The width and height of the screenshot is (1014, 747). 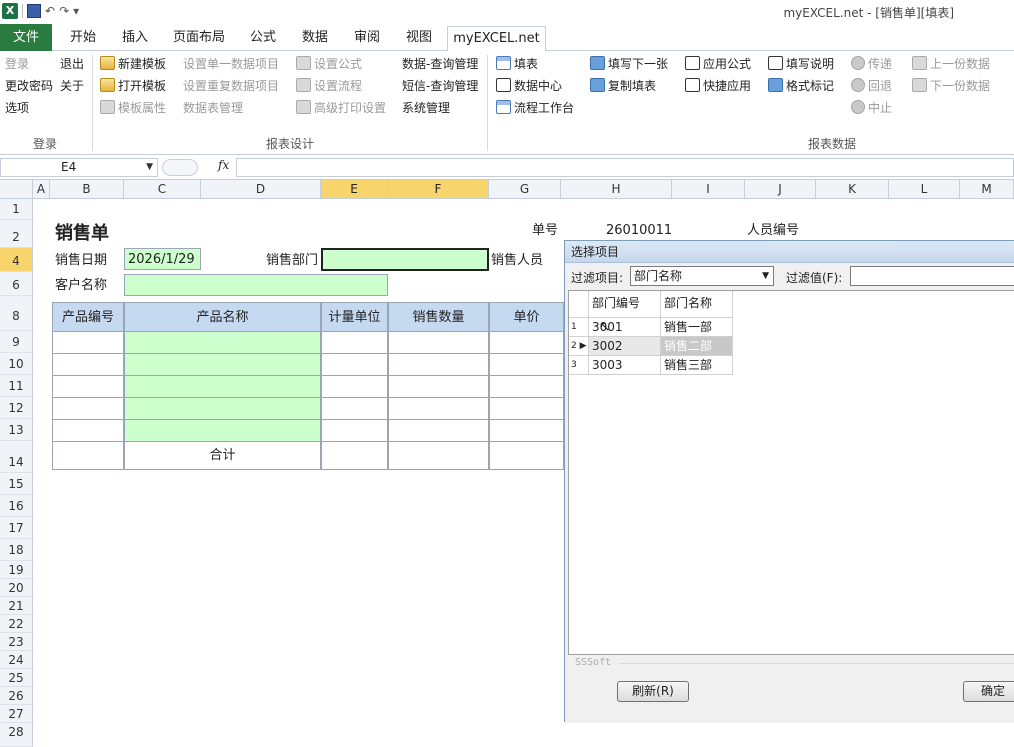 What do you see at coordinates (341, 108) in the screenshot?
I see `advanced-print-button: 高级打印设置` at bounding box center [341, 108].